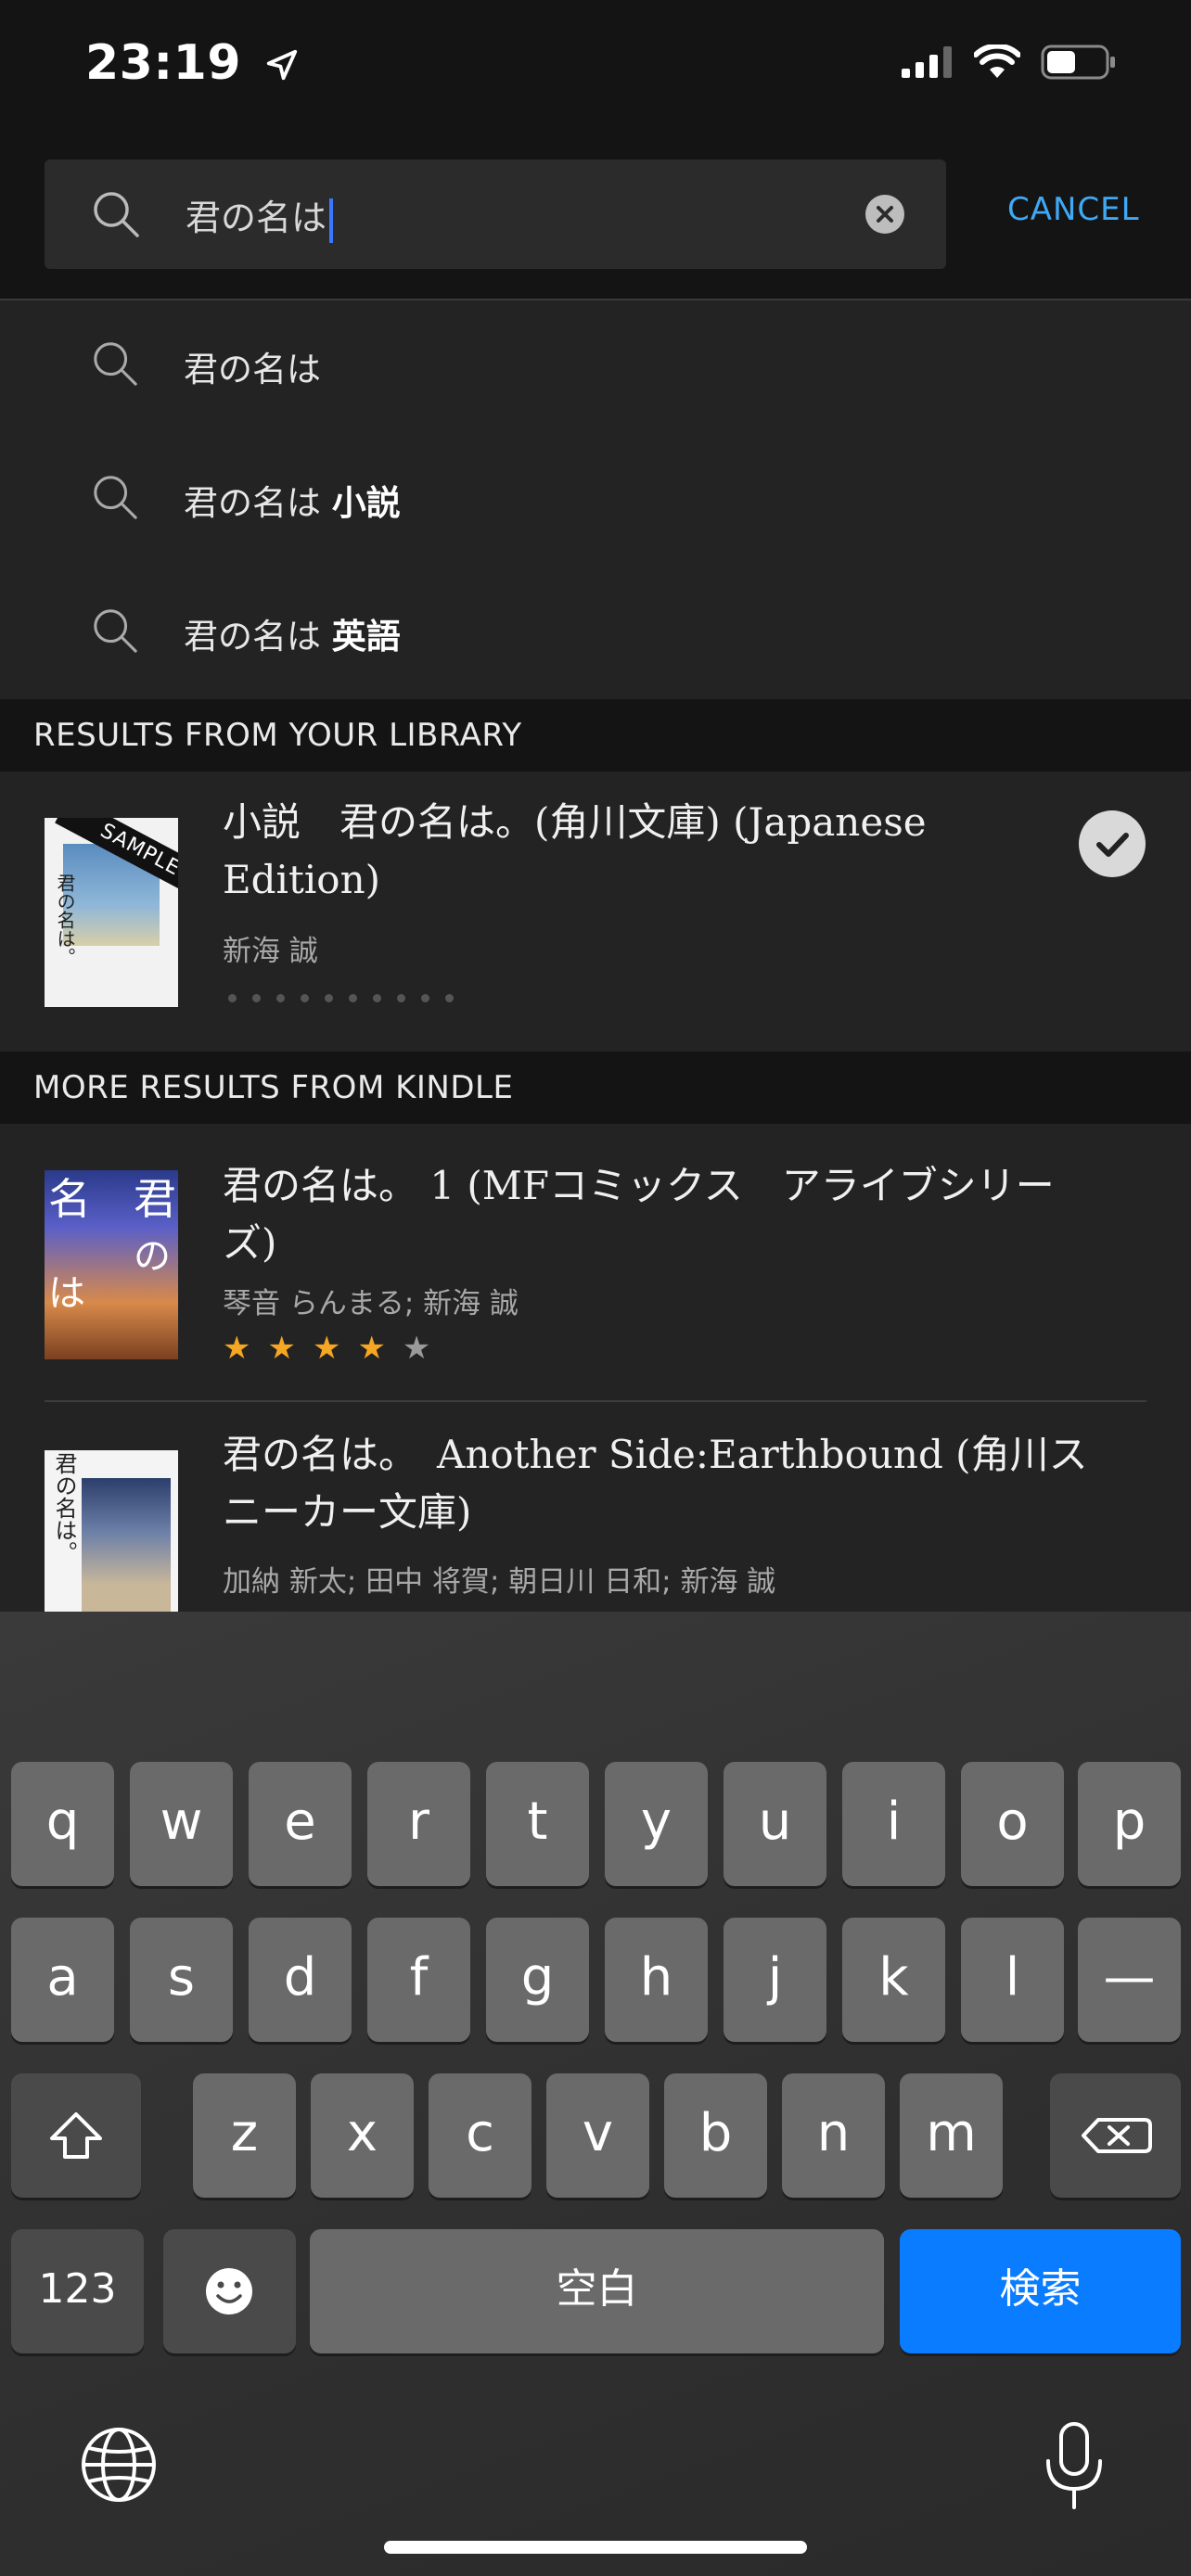  What do you see at coordinates (192, 63) in the screenshot?
I see `status-time: 23:19` at bounding box center [192, 63].